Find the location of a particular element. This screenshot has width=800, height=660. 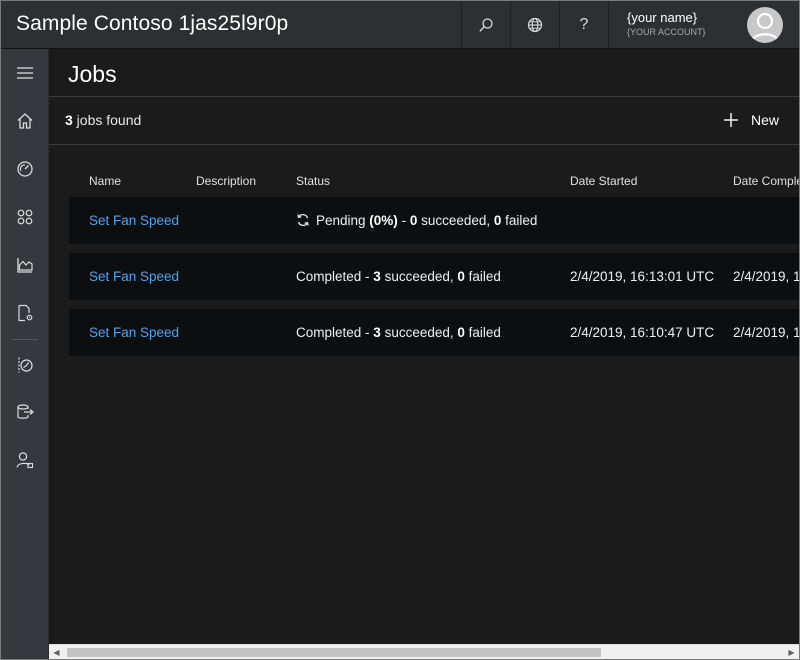

app-title: Sample Contoso 1jas25l9r0p is located at coordinates (152, 24).